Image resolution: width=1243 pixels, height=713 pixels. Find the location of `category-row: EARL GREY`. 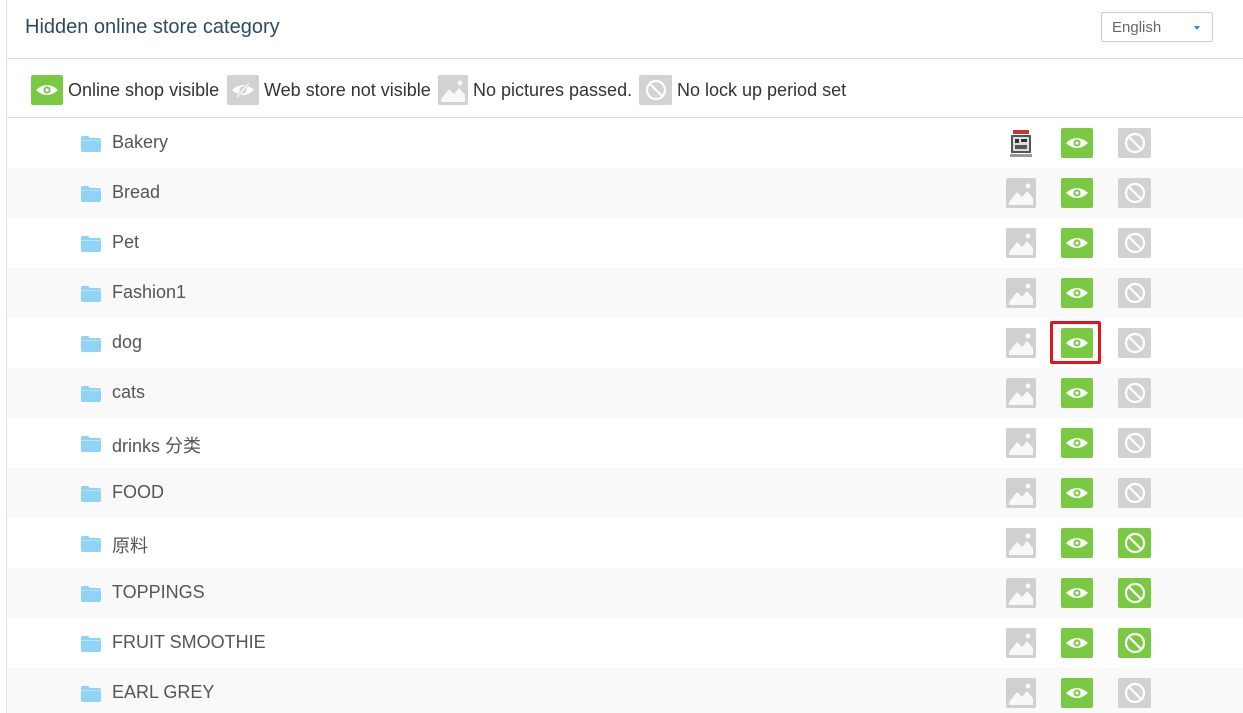

category-row: EARL GREY is located at coordinates (625, 690).